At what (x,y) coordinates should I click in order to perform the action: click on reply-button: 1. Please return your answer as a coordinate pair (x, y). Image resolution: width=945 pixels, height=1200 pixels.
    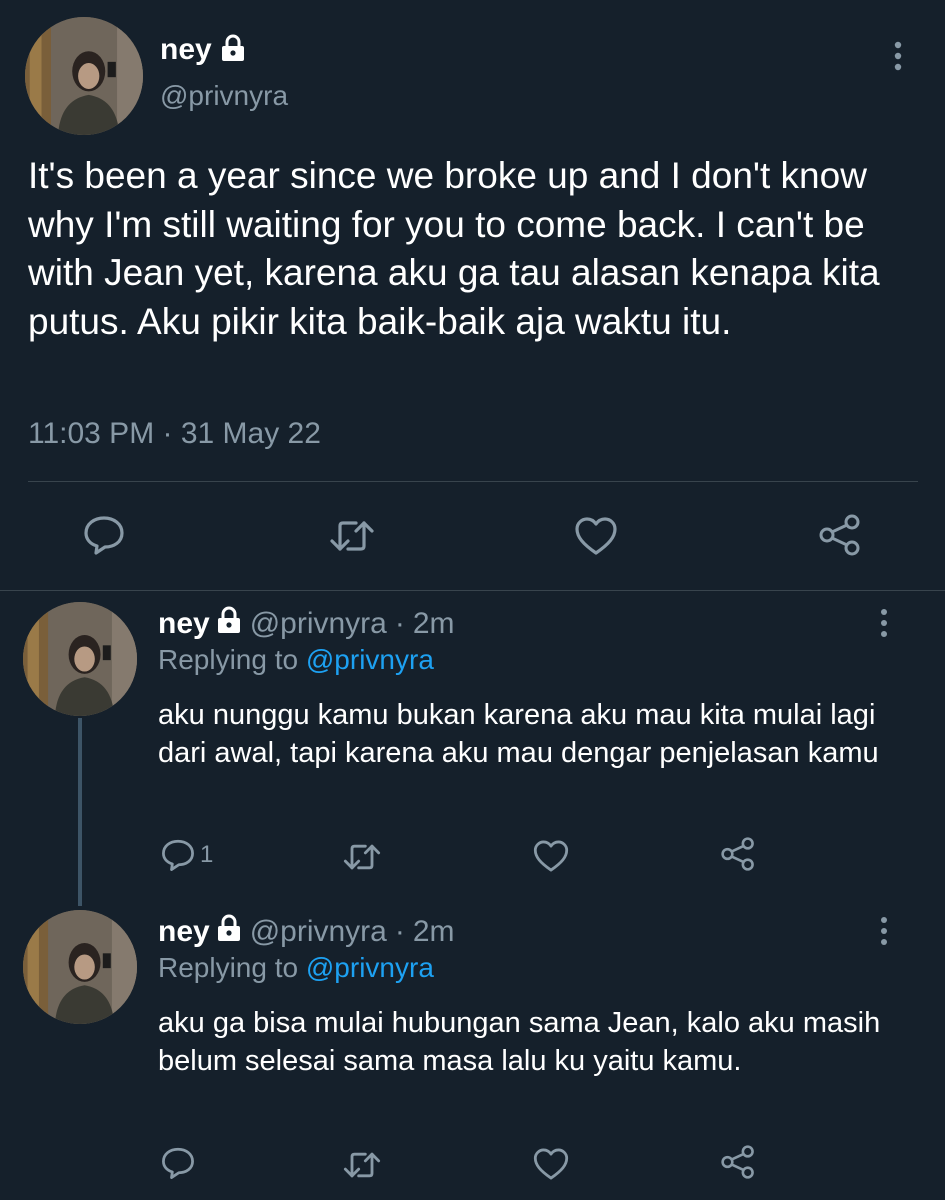
    Looking at the image, I should click on (186, 855).